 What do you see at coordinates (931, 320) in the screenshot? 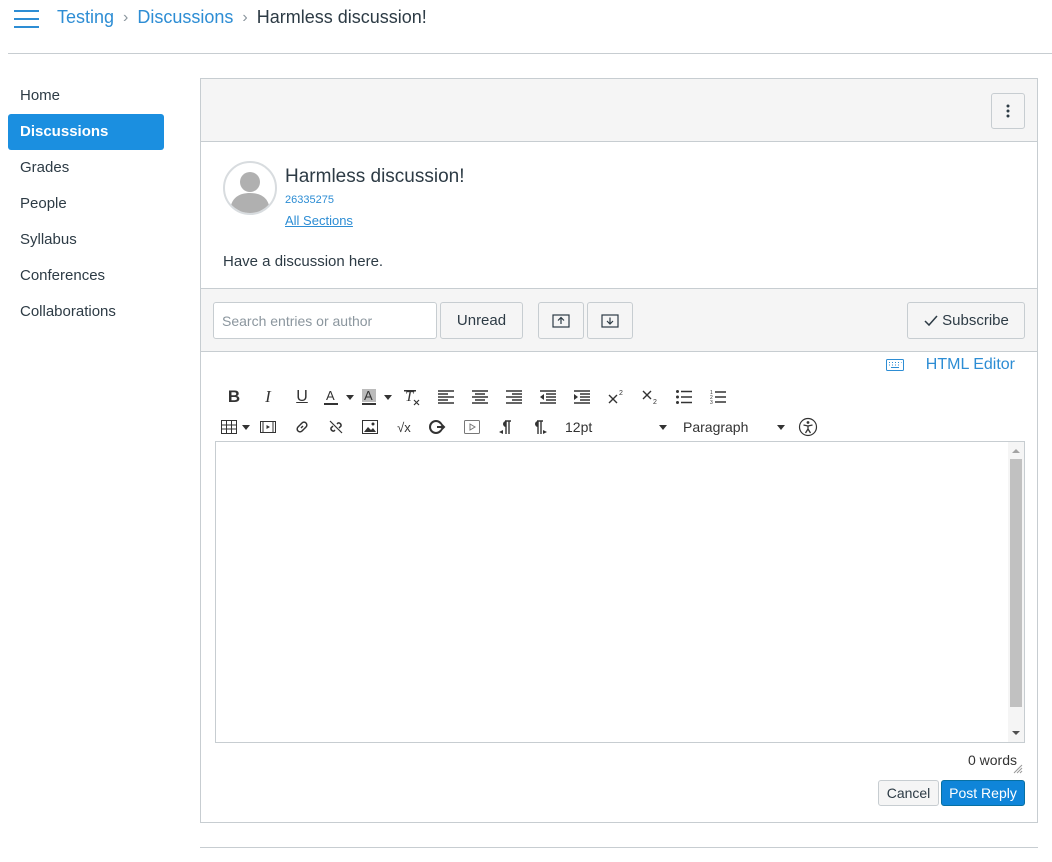
I see `checkmark-icon` at bounding box center [931, 320].